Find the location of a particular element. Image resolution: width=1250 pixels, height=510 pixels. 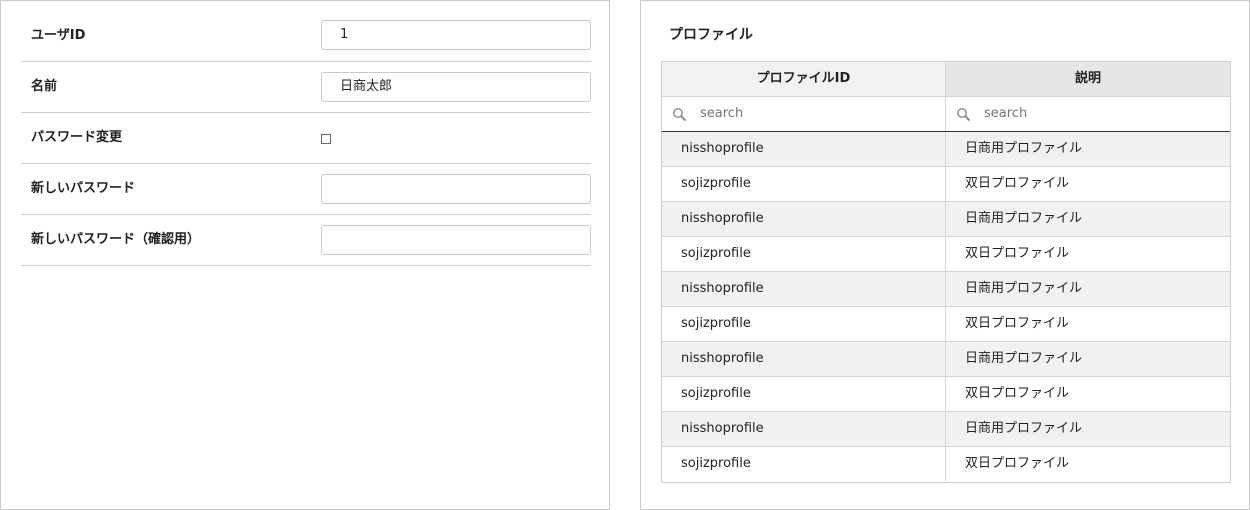

filter-cell-profile-id is located at coordinates (804, 114).